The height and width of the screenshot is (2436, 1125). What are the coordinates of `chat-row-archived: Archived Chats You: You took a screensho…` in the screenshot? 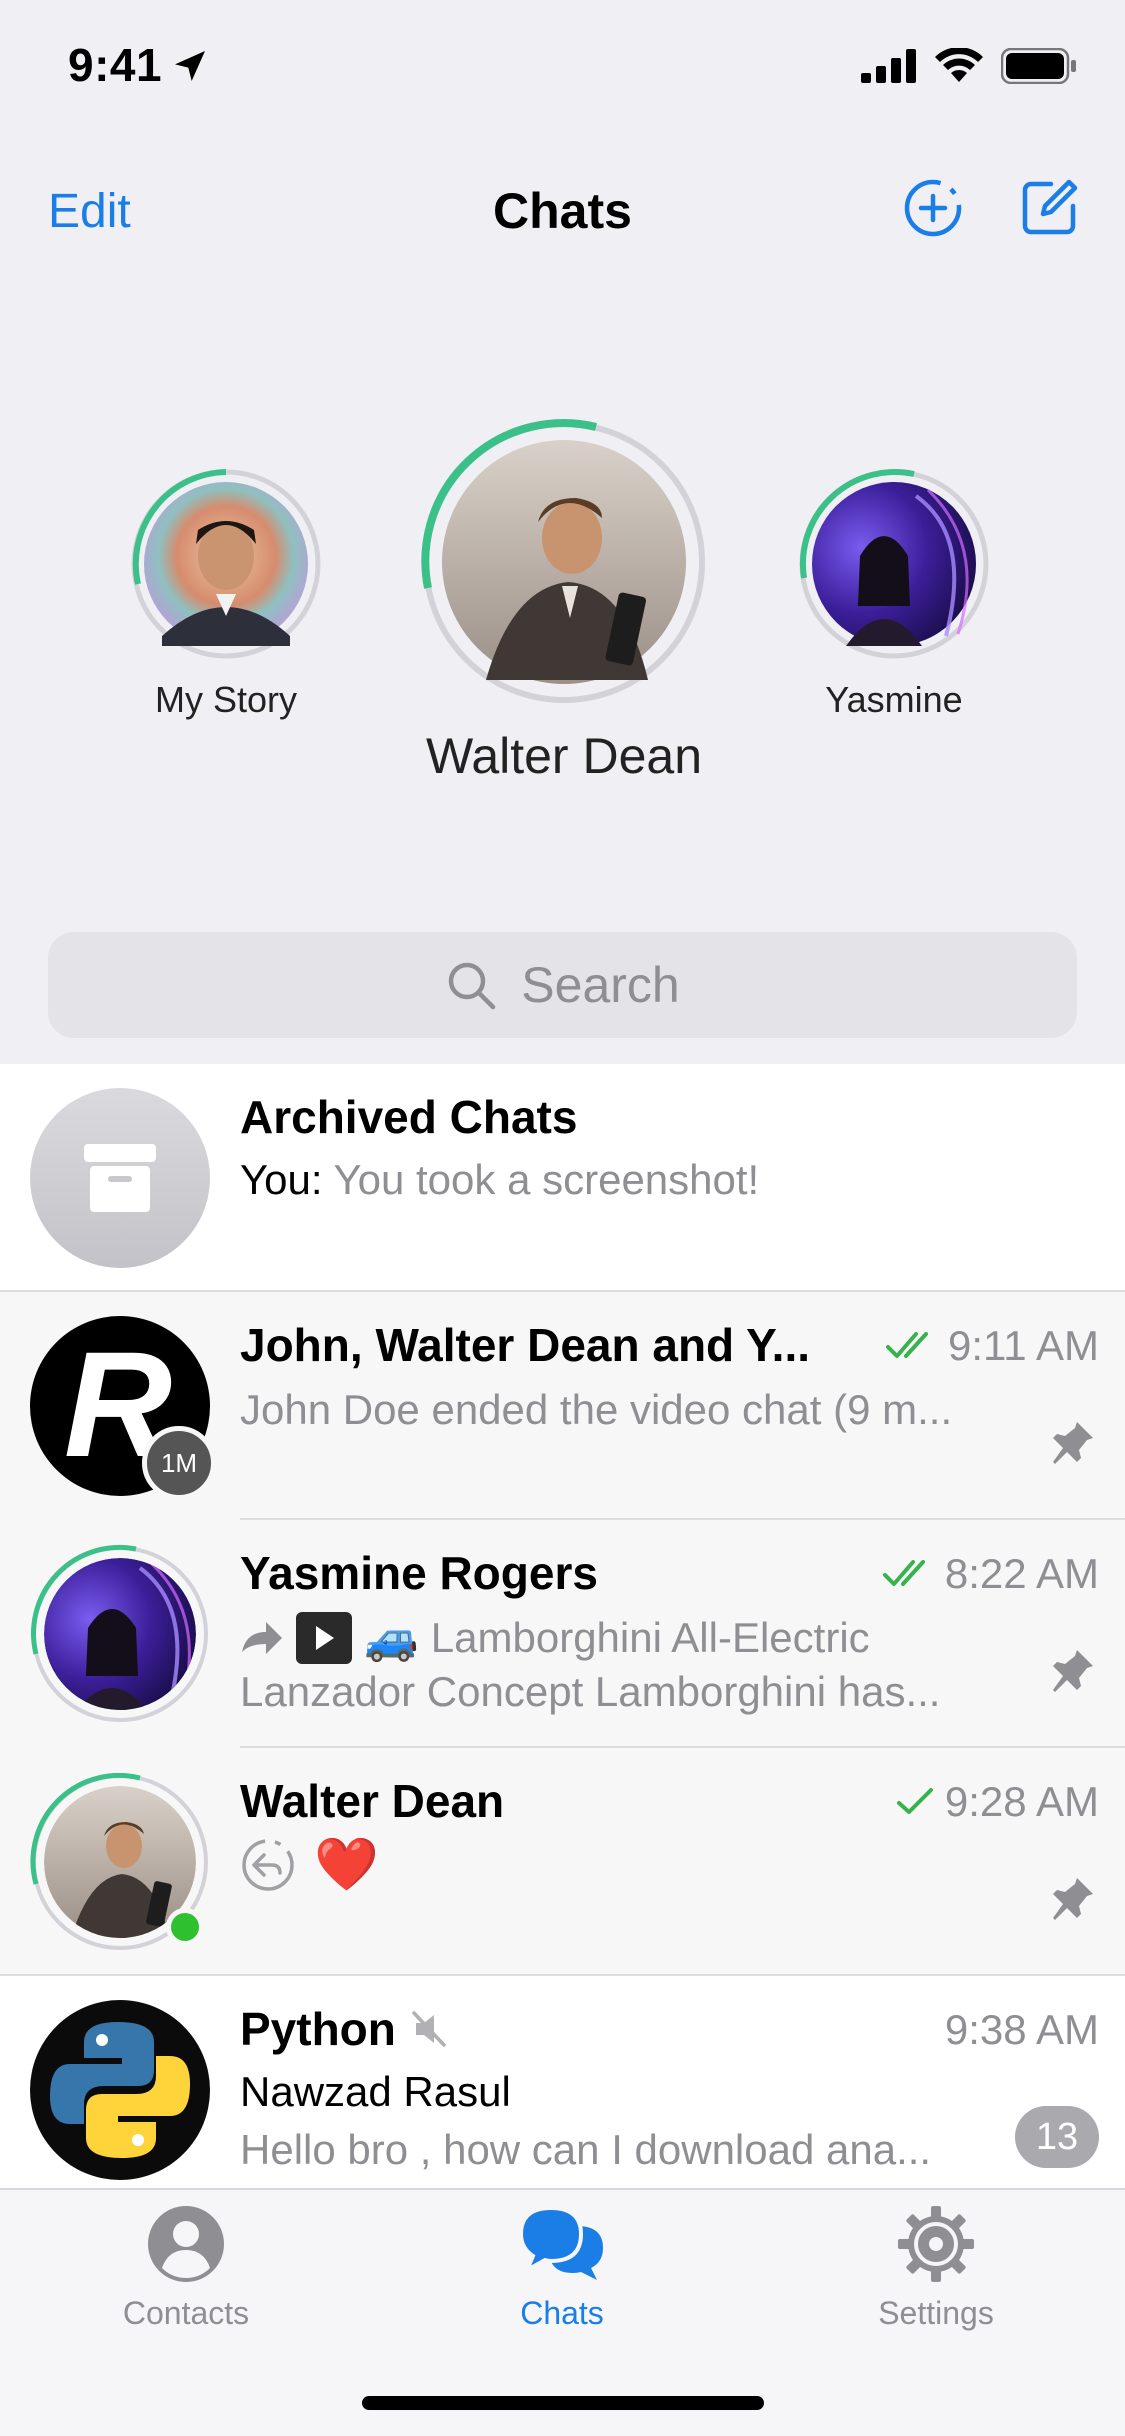 It's located at (562, 1178).